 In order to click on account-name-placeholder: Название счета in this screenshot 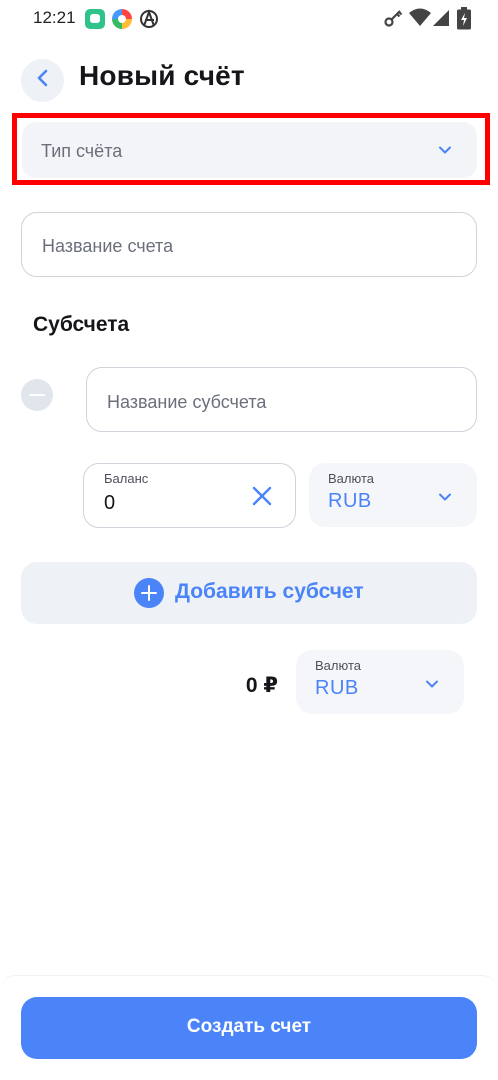, I will do `click(108, 246)`.